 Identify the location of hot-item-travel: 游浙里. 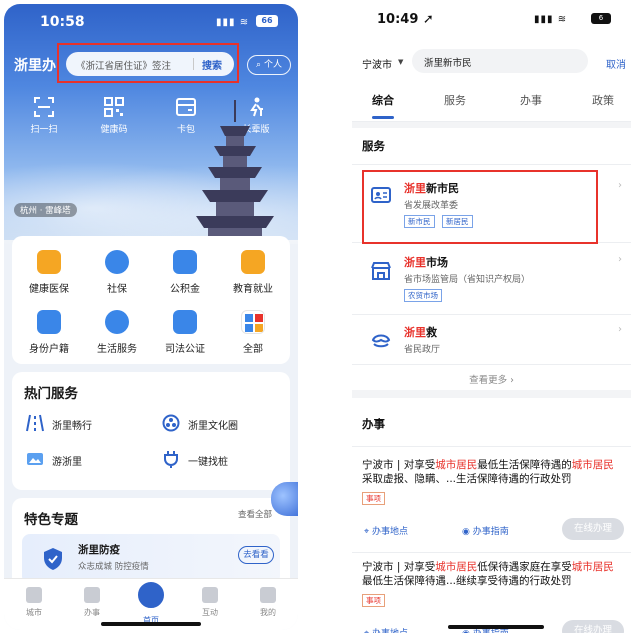
(81, 460).